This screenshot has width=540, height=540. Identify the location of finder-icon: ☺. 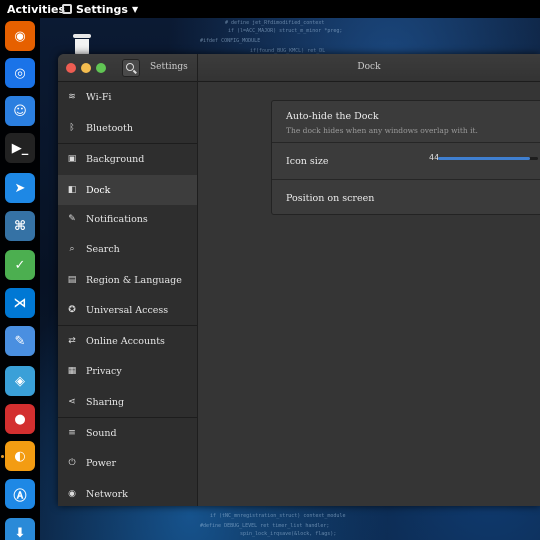
(20, 111).